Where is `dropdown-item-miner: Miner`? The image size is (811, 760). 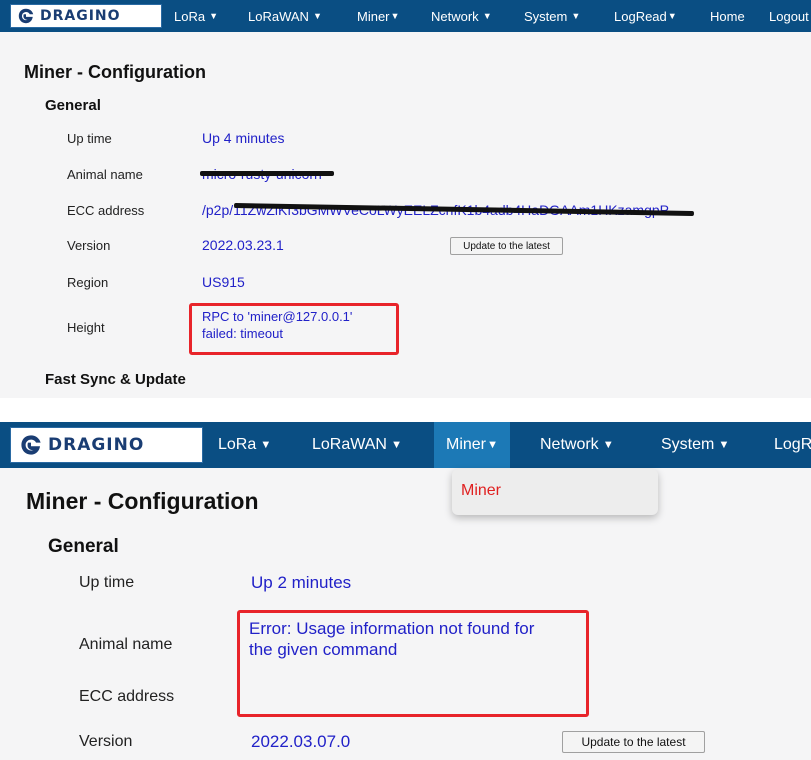
dropdown-item-miner: Miner is located at coordinates (481, 491).